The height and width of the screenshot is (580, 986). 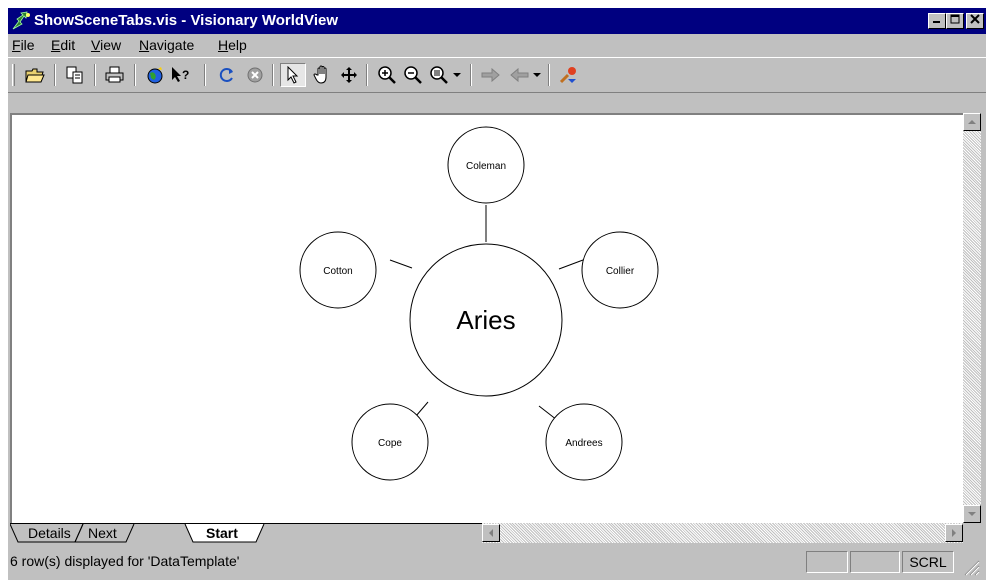 I want to click on printer-icon, so click(x=114, y=74).